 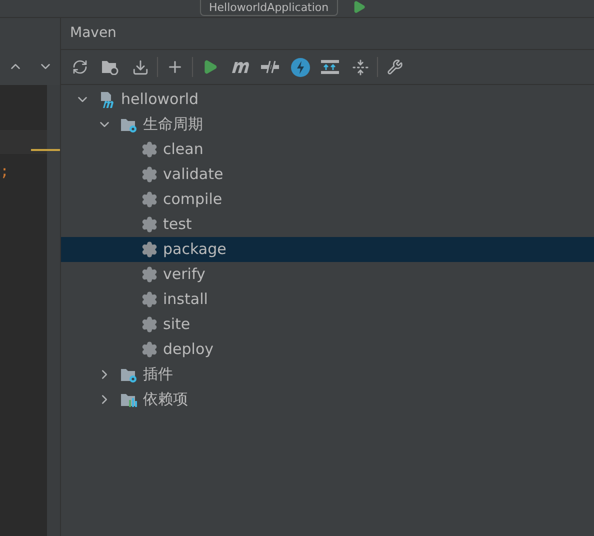 I want to click on reload-icon, so click(x=80, y=67).